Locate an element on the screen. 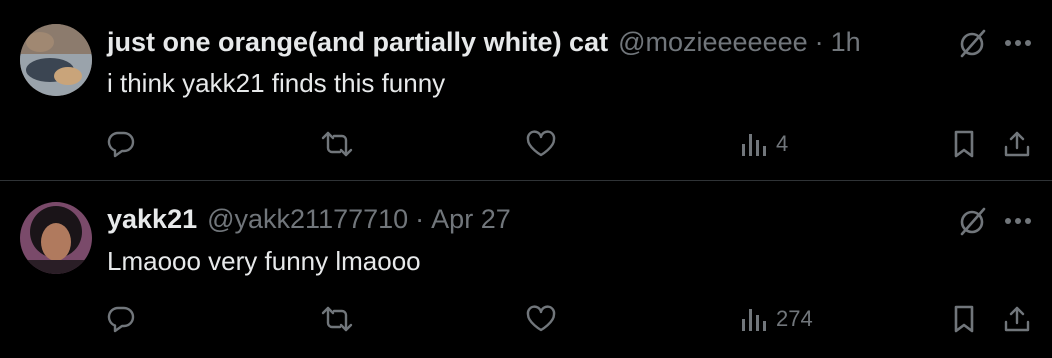 This screenshot has width=1052, height=358. display-name: just one orange(and partially white) cat is located at coordinates (357, 42).